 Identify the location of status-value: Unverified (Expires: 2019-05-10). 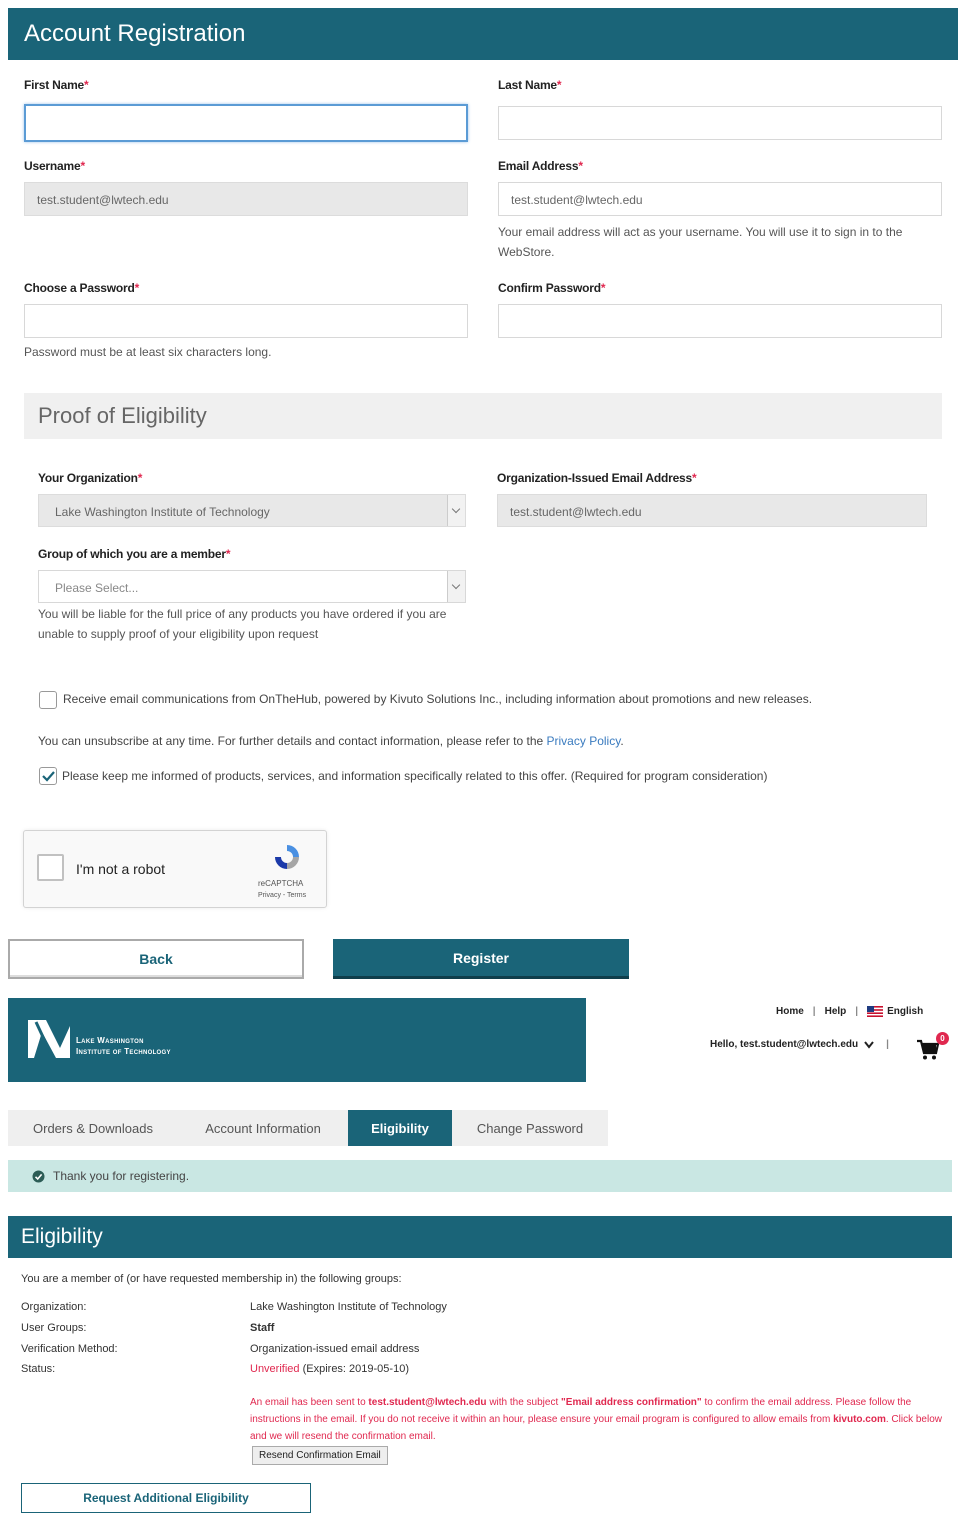
(329, 1369).